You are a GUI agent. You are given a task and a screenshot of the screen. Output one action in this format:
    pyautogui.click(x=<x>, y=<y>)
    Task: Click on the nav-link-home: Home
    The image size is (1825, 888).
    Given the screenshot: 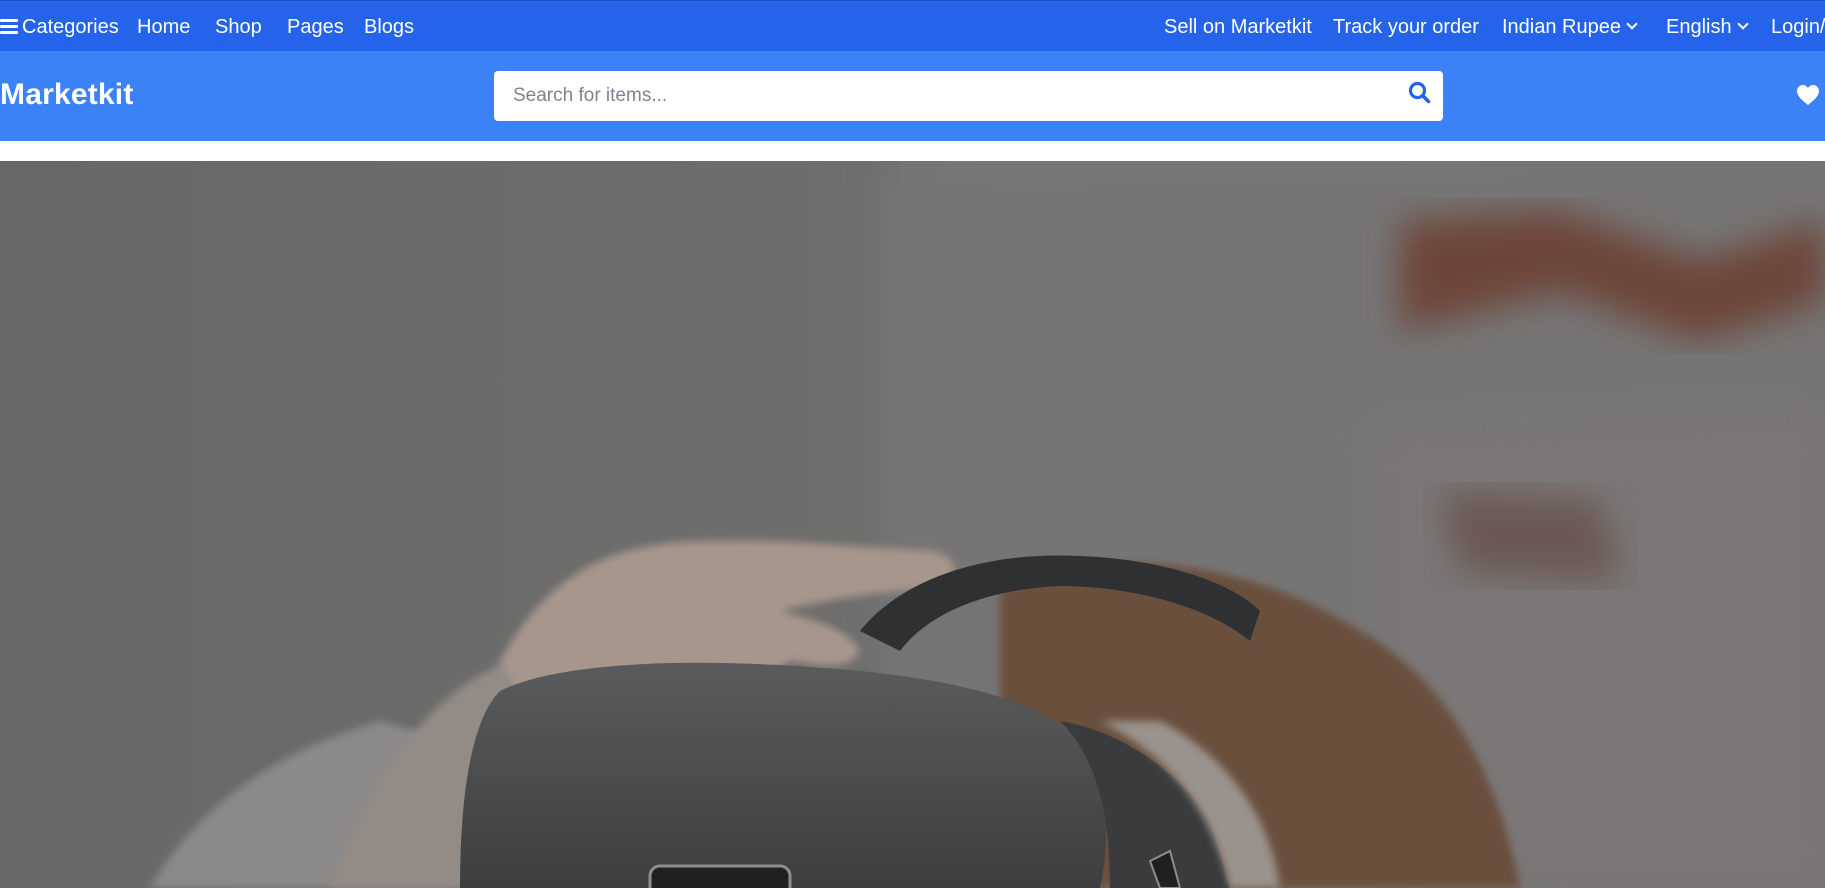 What is the action you would take?
    pyautogui.click(x=163, y=26)
    